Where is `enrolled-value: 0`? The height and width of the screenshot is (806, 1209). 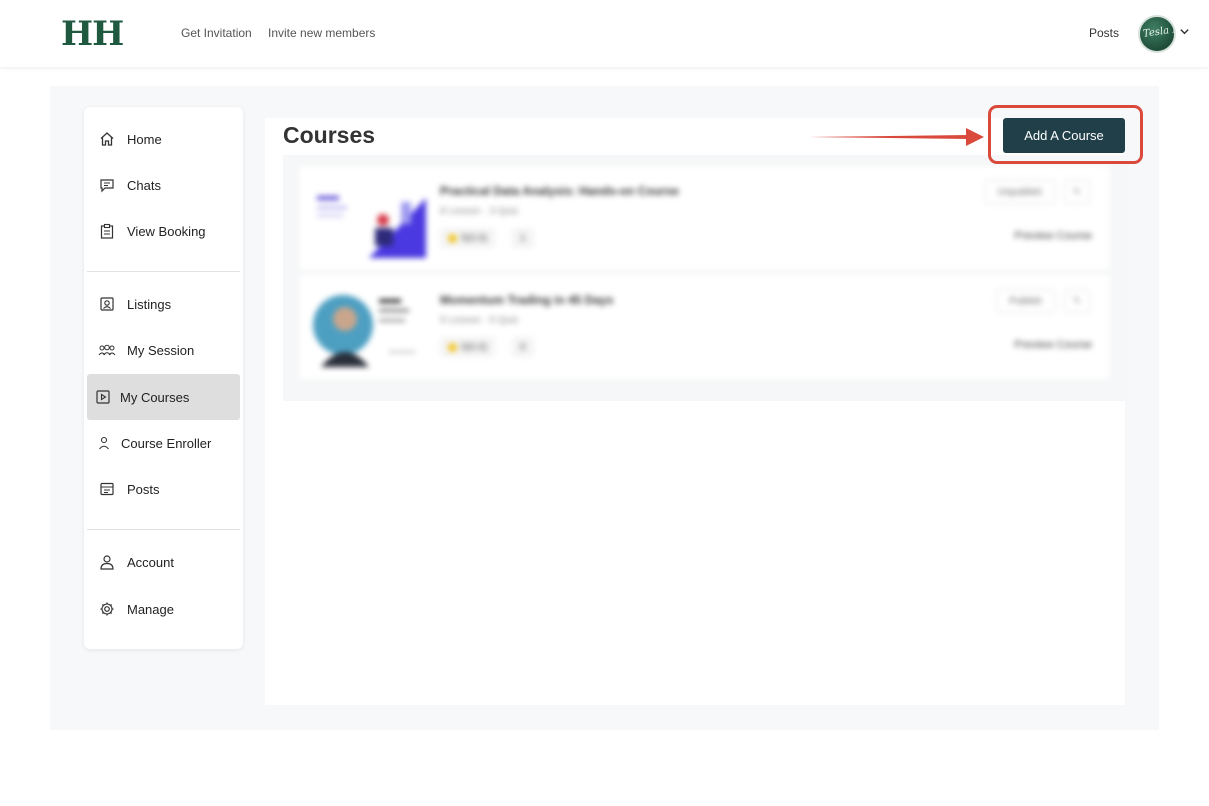 enrolled-value: 0 is located at coordinates (523, 347).